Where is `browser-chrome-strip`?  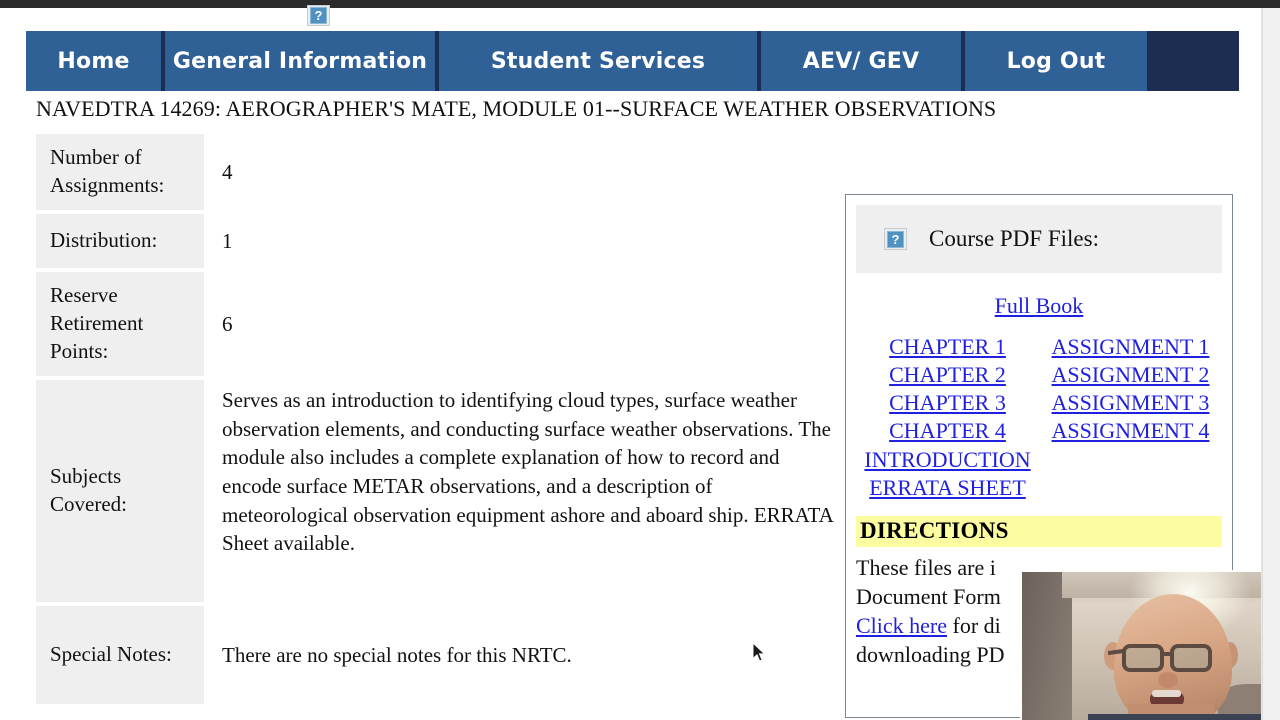 browser-chrome-strip is located at coordinates (640, 4).